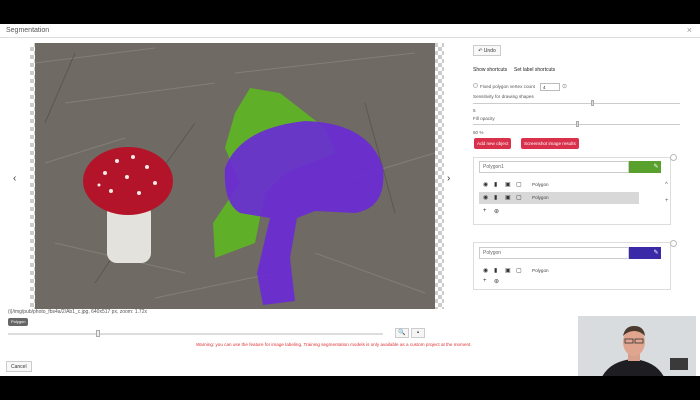 This screenshot has height=400, width=700. What do you see at coordinates (666, 185) in the screenshot?
I see `collapse-icon: ^` at bounding box center [666, 185].